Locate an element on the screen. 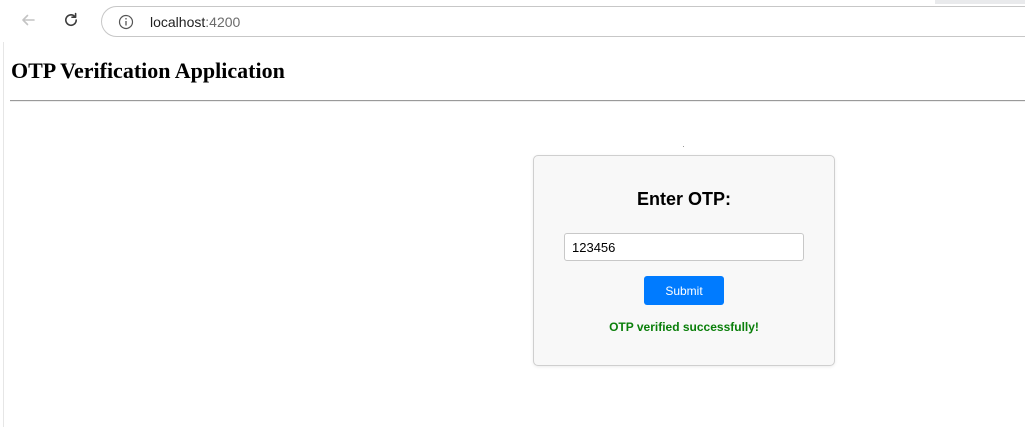 This screenshot has height=427, width=1025. reload-button is located at coordinates (71, 22).